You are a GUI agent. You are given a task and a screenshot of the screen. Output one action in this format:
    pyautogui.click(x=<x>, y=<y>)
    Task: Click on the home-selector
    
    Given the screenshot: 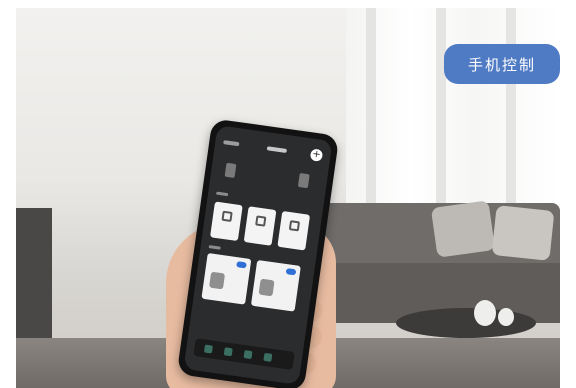 What is the action you would take?
    pyautogui.click(x=231, y=143)
    